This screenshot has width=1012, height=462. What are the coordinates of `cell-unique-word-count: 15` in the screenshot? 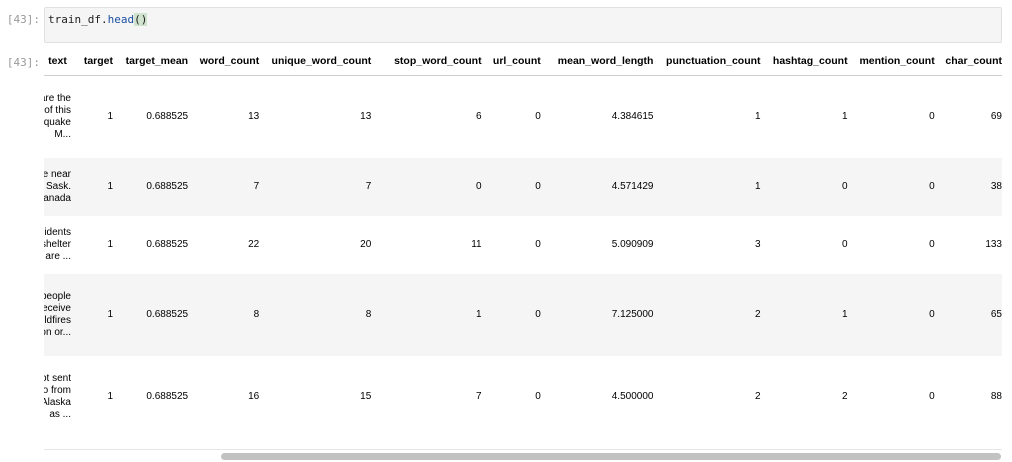 It's located at (315, 396).